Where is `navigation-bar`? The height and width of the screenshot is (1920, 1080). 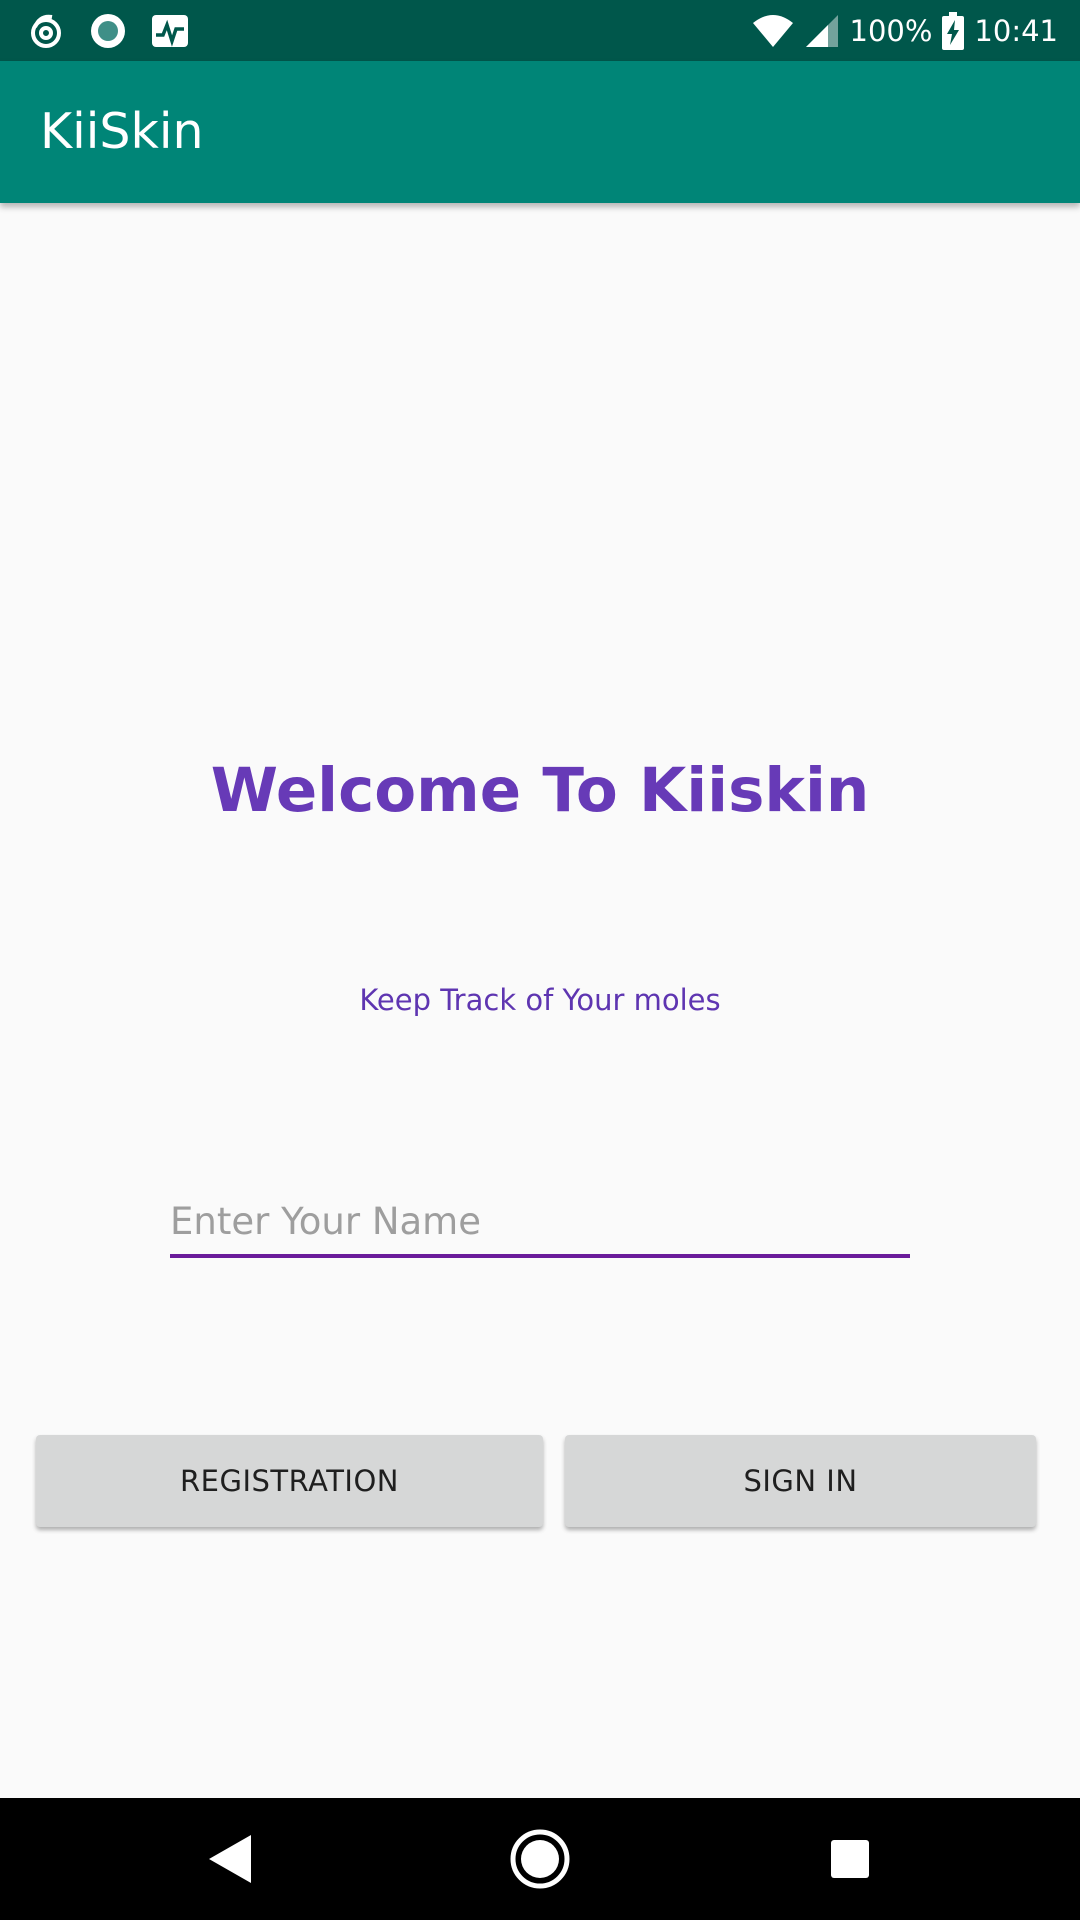
navigation-bar is located at coordinates (540, 1859).